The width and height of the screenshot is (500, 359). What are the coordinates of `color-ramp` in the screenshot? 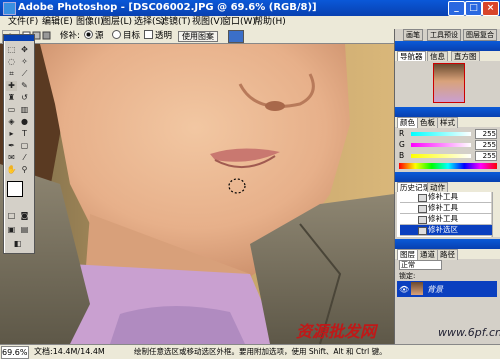 It's located at (448, 166).